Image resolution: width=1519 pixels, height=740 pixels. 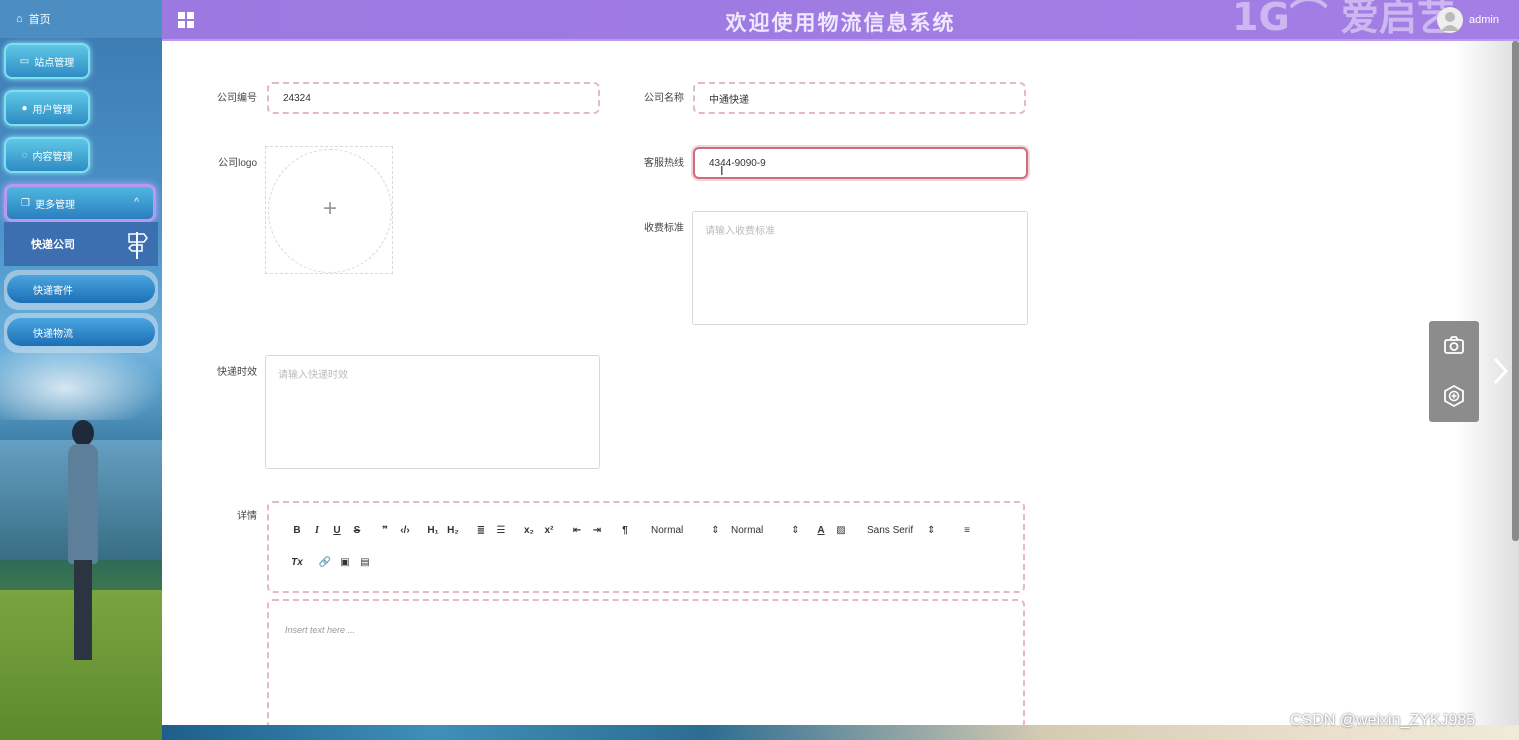 I want to click on font-color-icon: A, so click(x=821, y=530).